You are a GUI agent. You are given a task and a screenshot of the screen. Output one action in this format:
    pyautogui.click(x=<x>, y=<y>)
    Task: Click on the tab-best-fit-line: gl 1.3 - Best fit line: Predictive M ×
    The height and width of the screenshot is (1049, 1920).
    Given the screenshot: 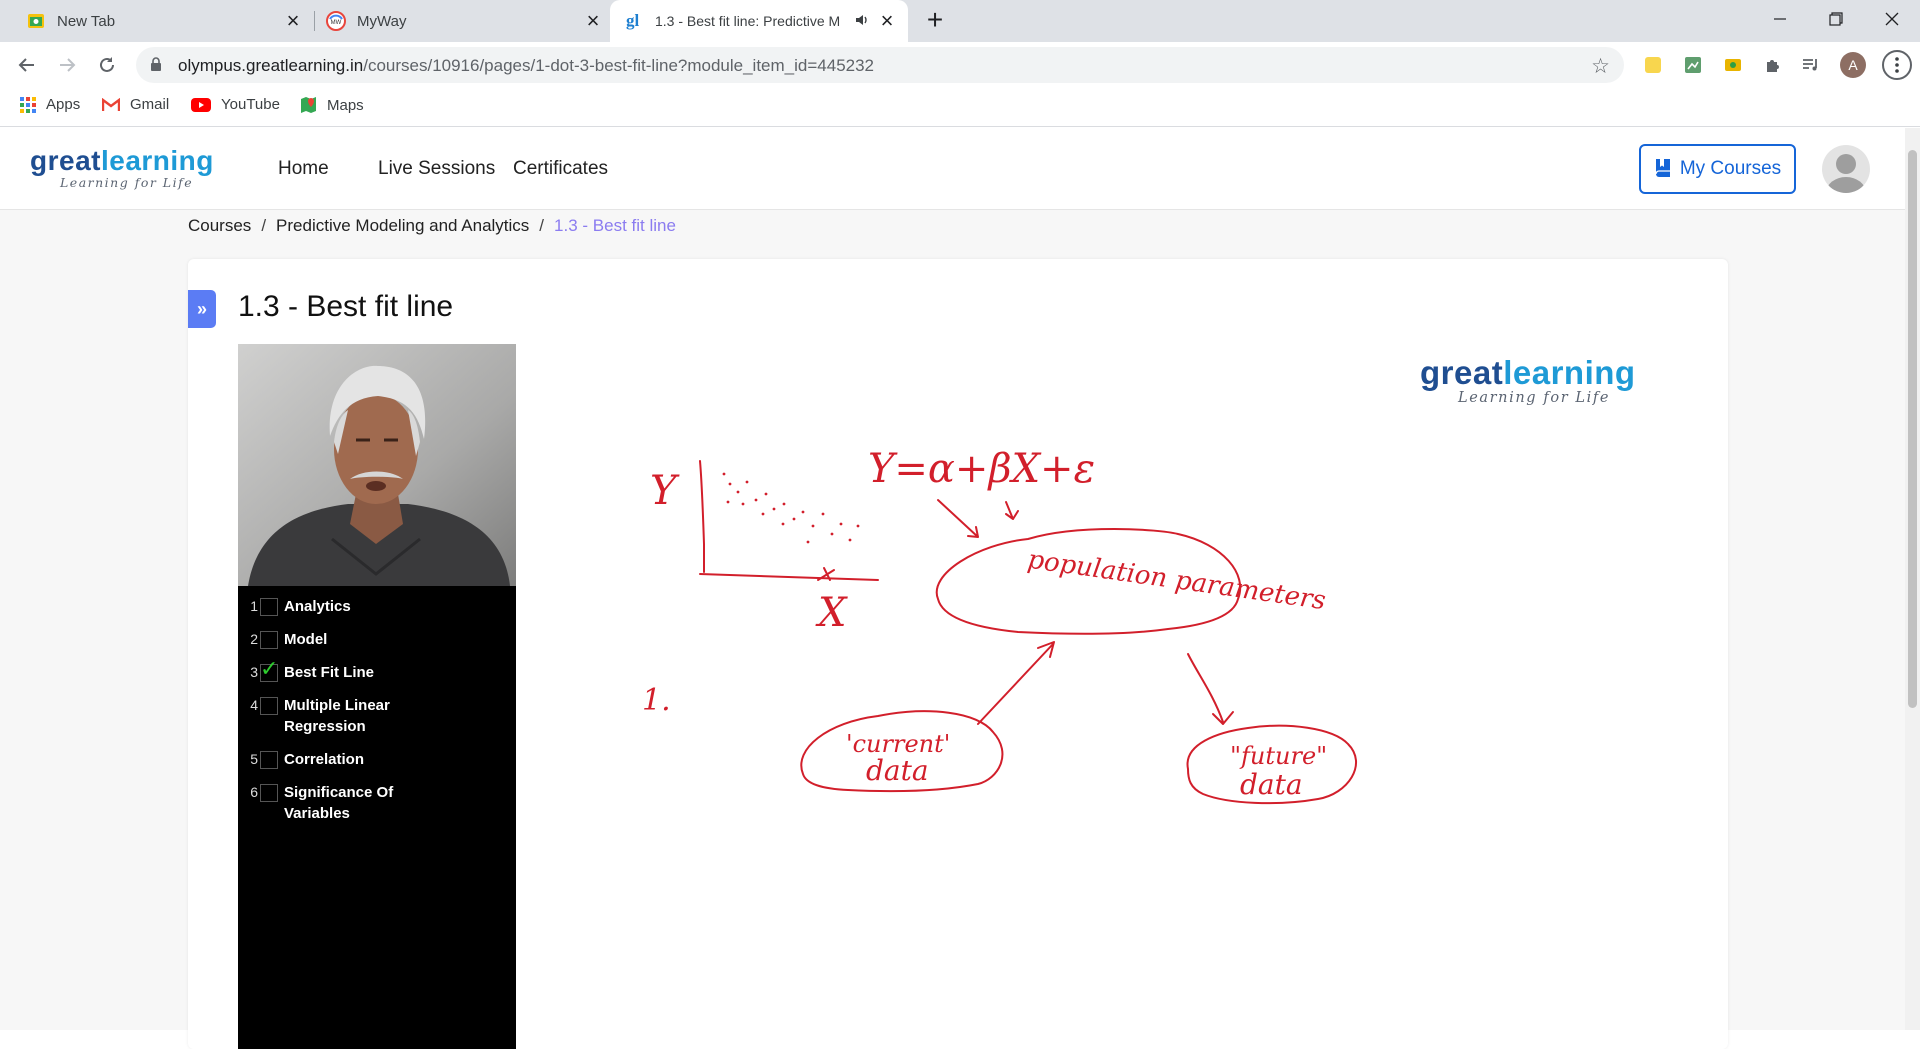 What is the action you would take?
    pyautogui.click(x=759, y=21)
    